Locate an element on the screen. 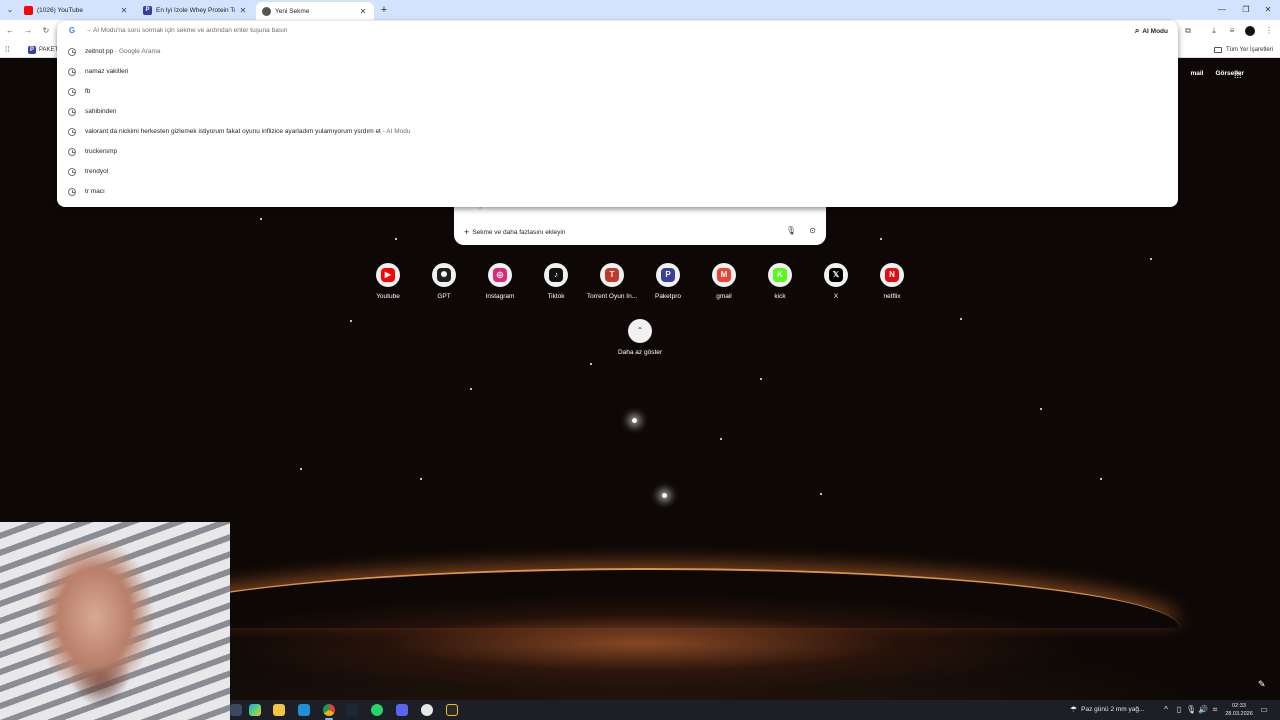 The width and height of the screenshot is (1280, 720). taskbar-app-icon is located at coordinates (236, 710).